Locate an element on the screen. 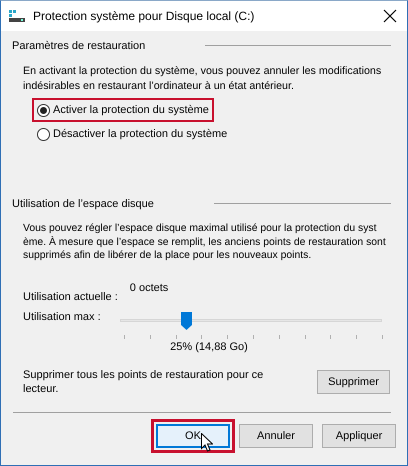 This screenshot has height=466, width=408. delete-description: Supprimer tous les points de restauration pour ce lecteur. is located at coordinates (143, 382).